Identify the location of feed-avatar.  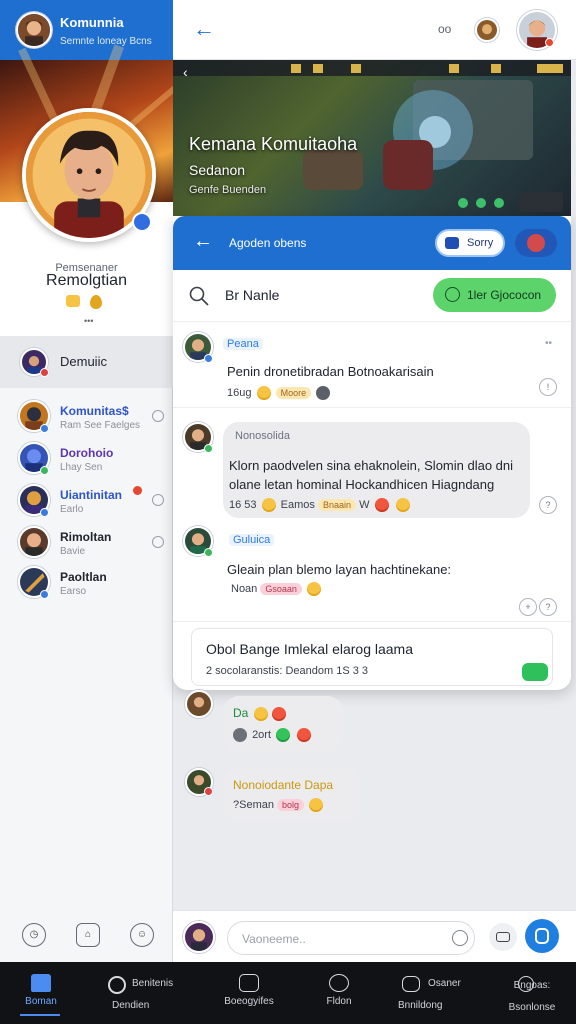
(199, 704).